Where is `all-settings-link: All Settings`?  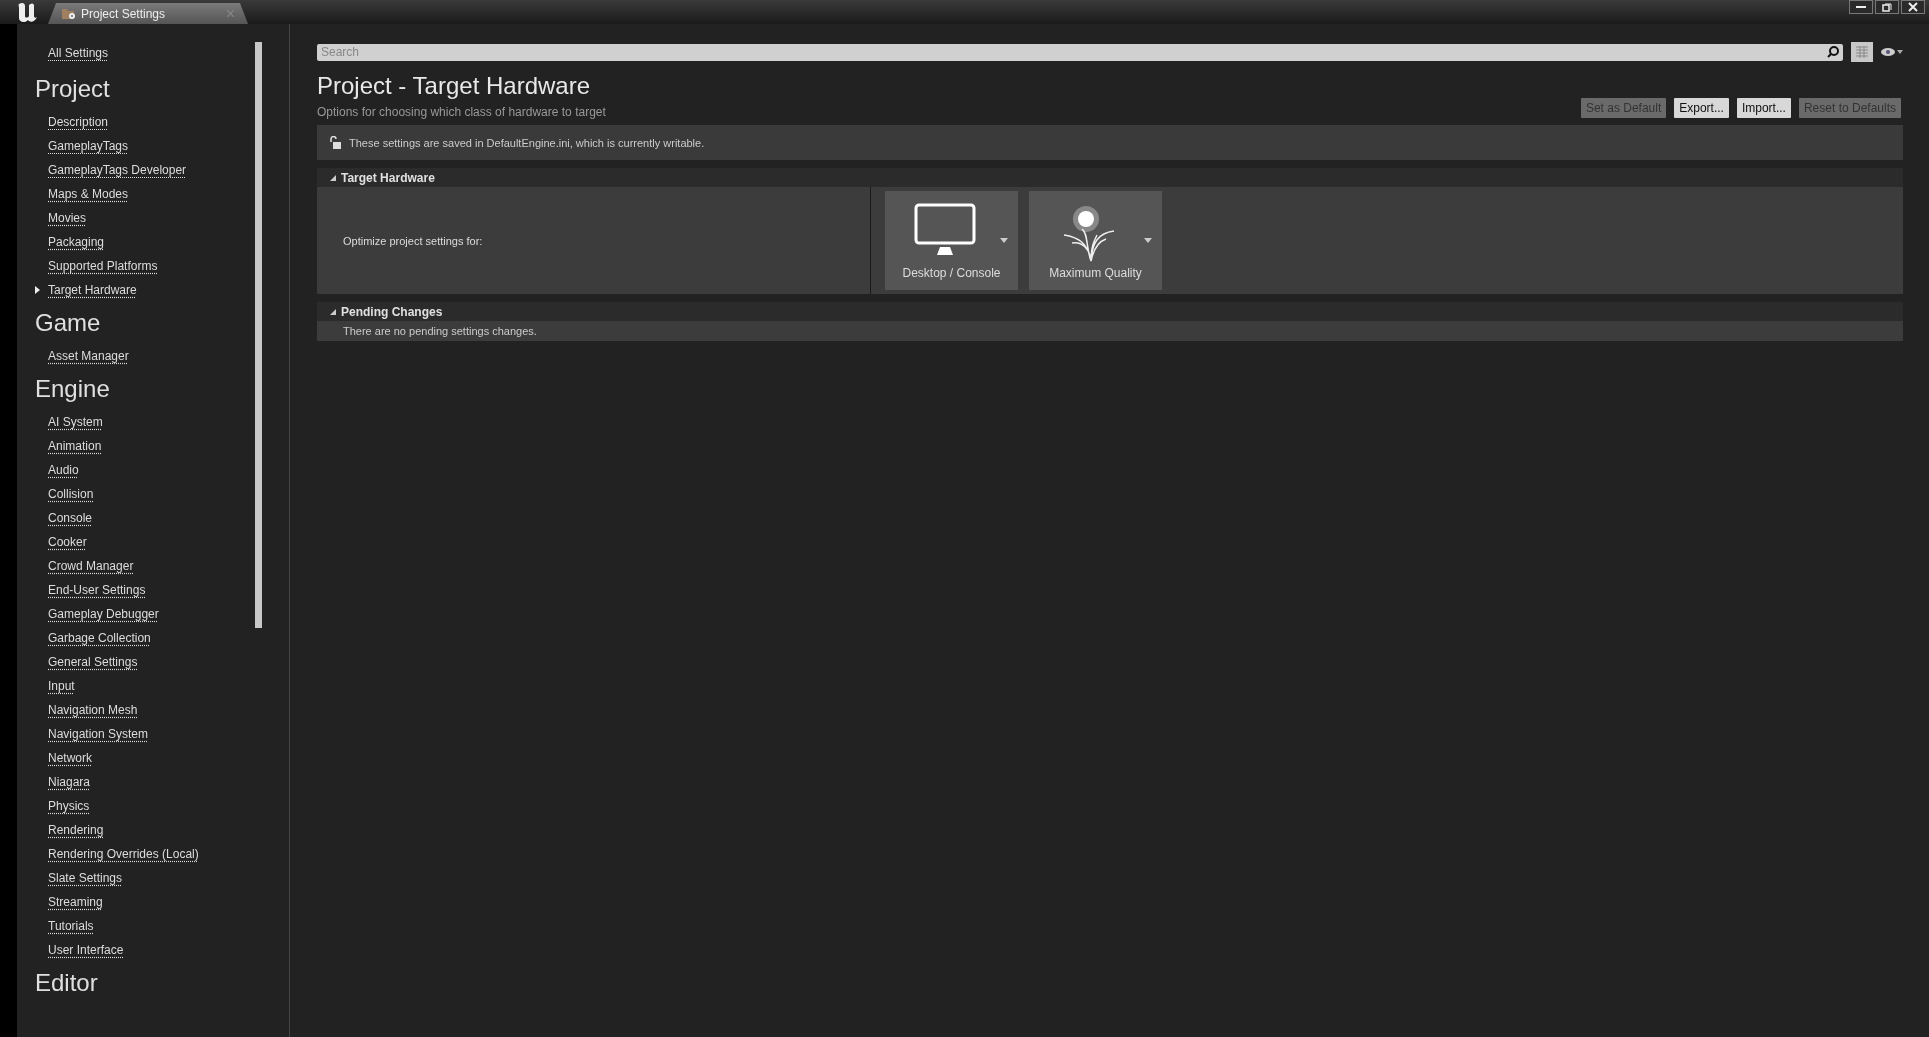
all-settings-link: All Settings is located at coordinates (78, 53).